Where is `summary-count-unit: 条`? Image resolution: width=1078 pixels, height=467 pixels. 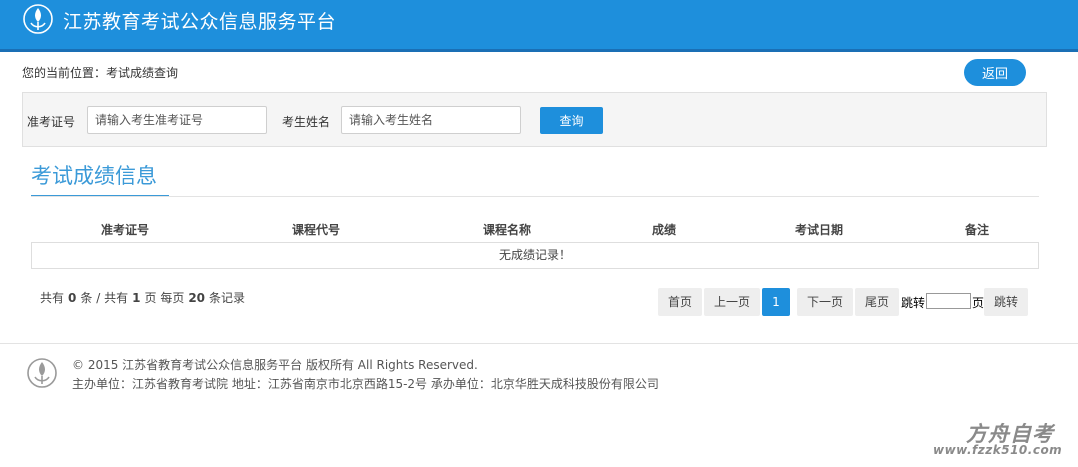
summary-count-unit: 条 is located at coordinates (86, 298).